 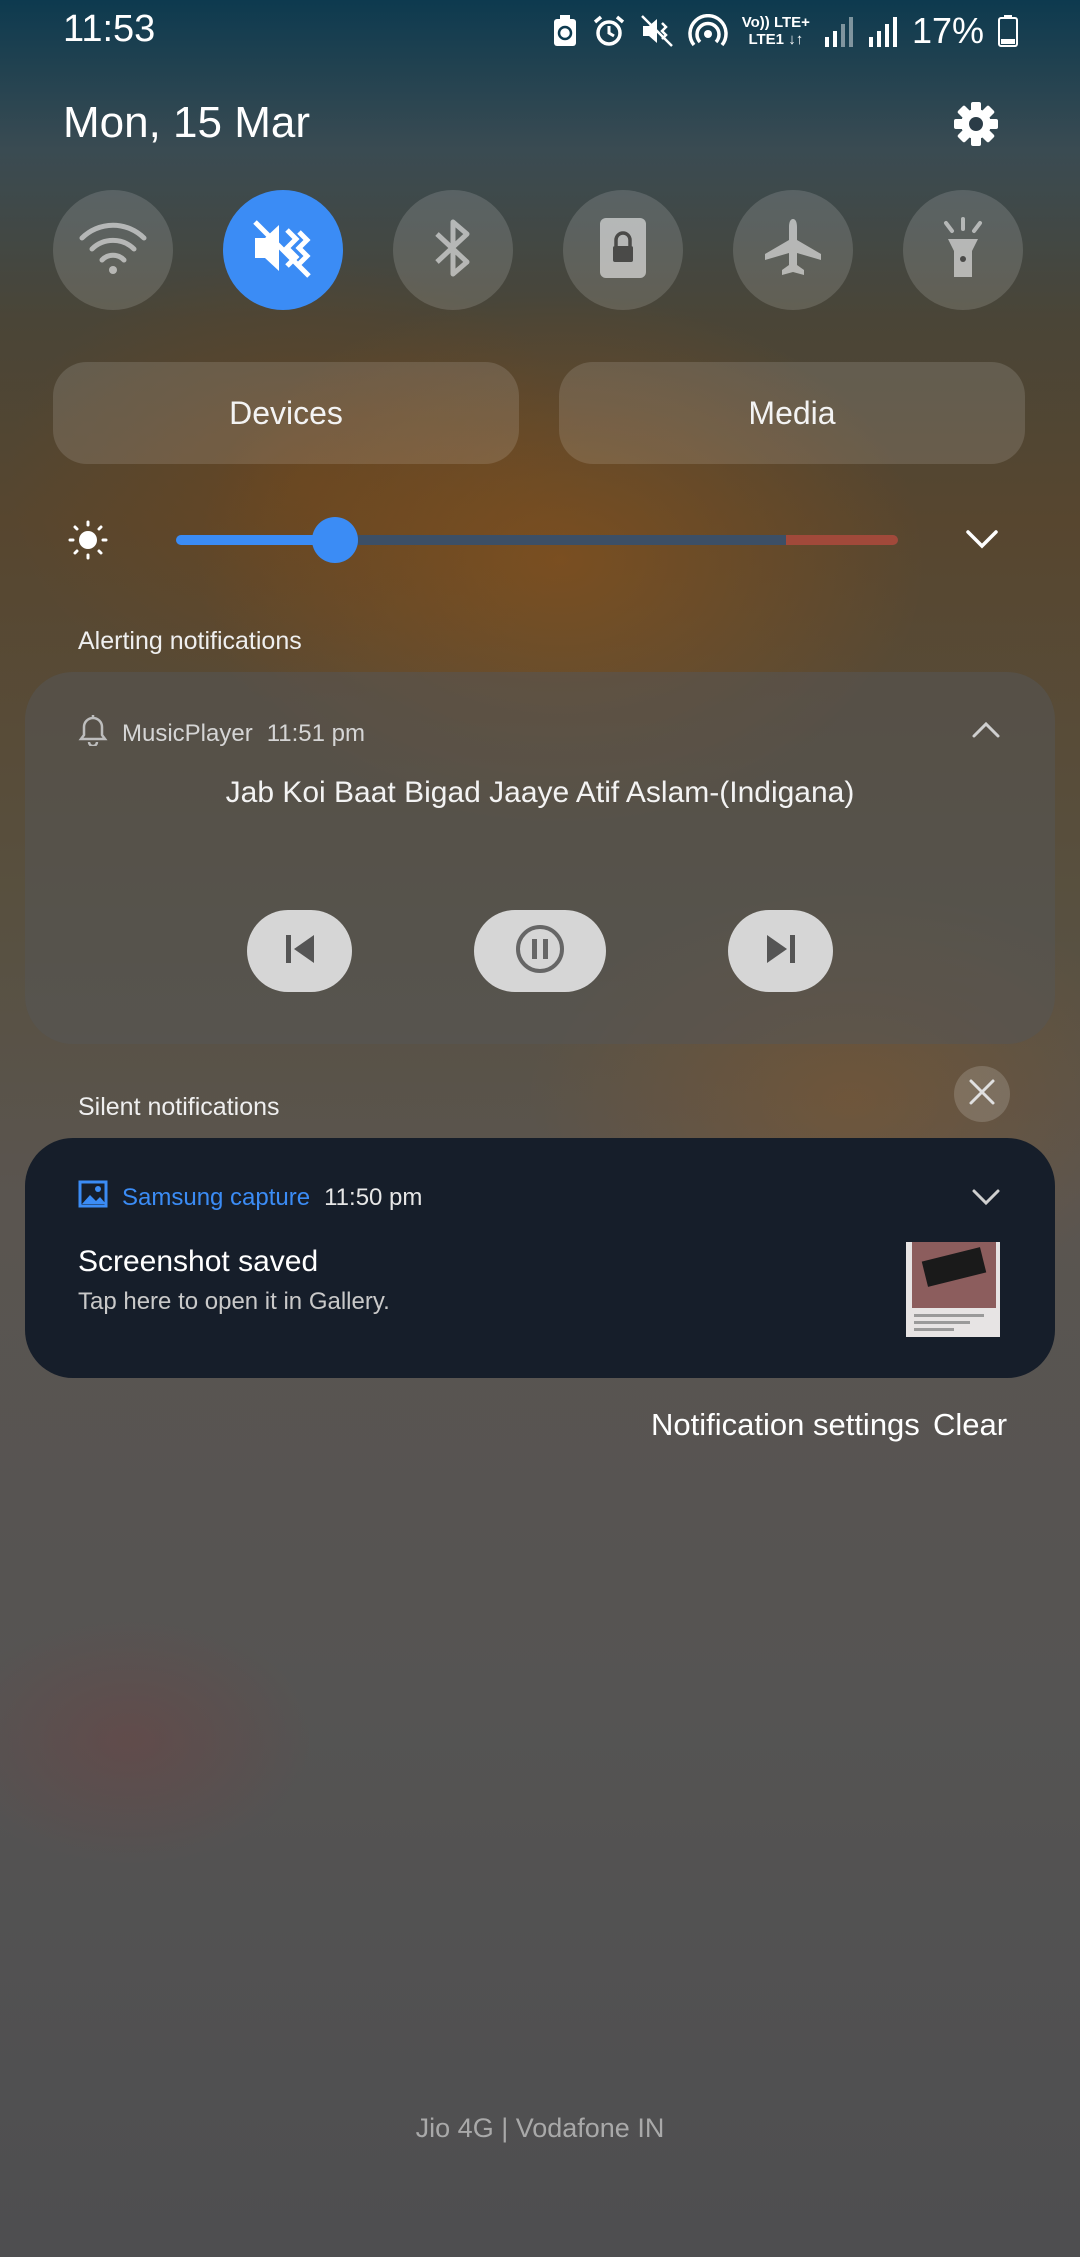 What do you see at coordinates (609, 31) in the screenshot?
I see `alarm-icon` at bounding box center [609, 31].